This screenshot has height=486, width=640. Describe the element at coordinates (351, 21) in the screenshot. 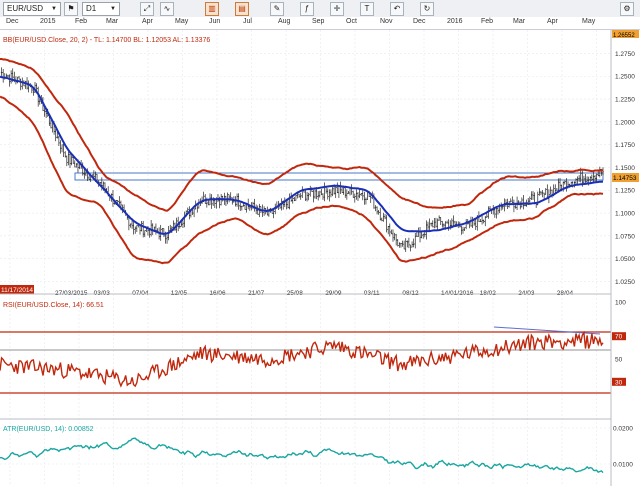

I see `month-label: Oct` at that location.